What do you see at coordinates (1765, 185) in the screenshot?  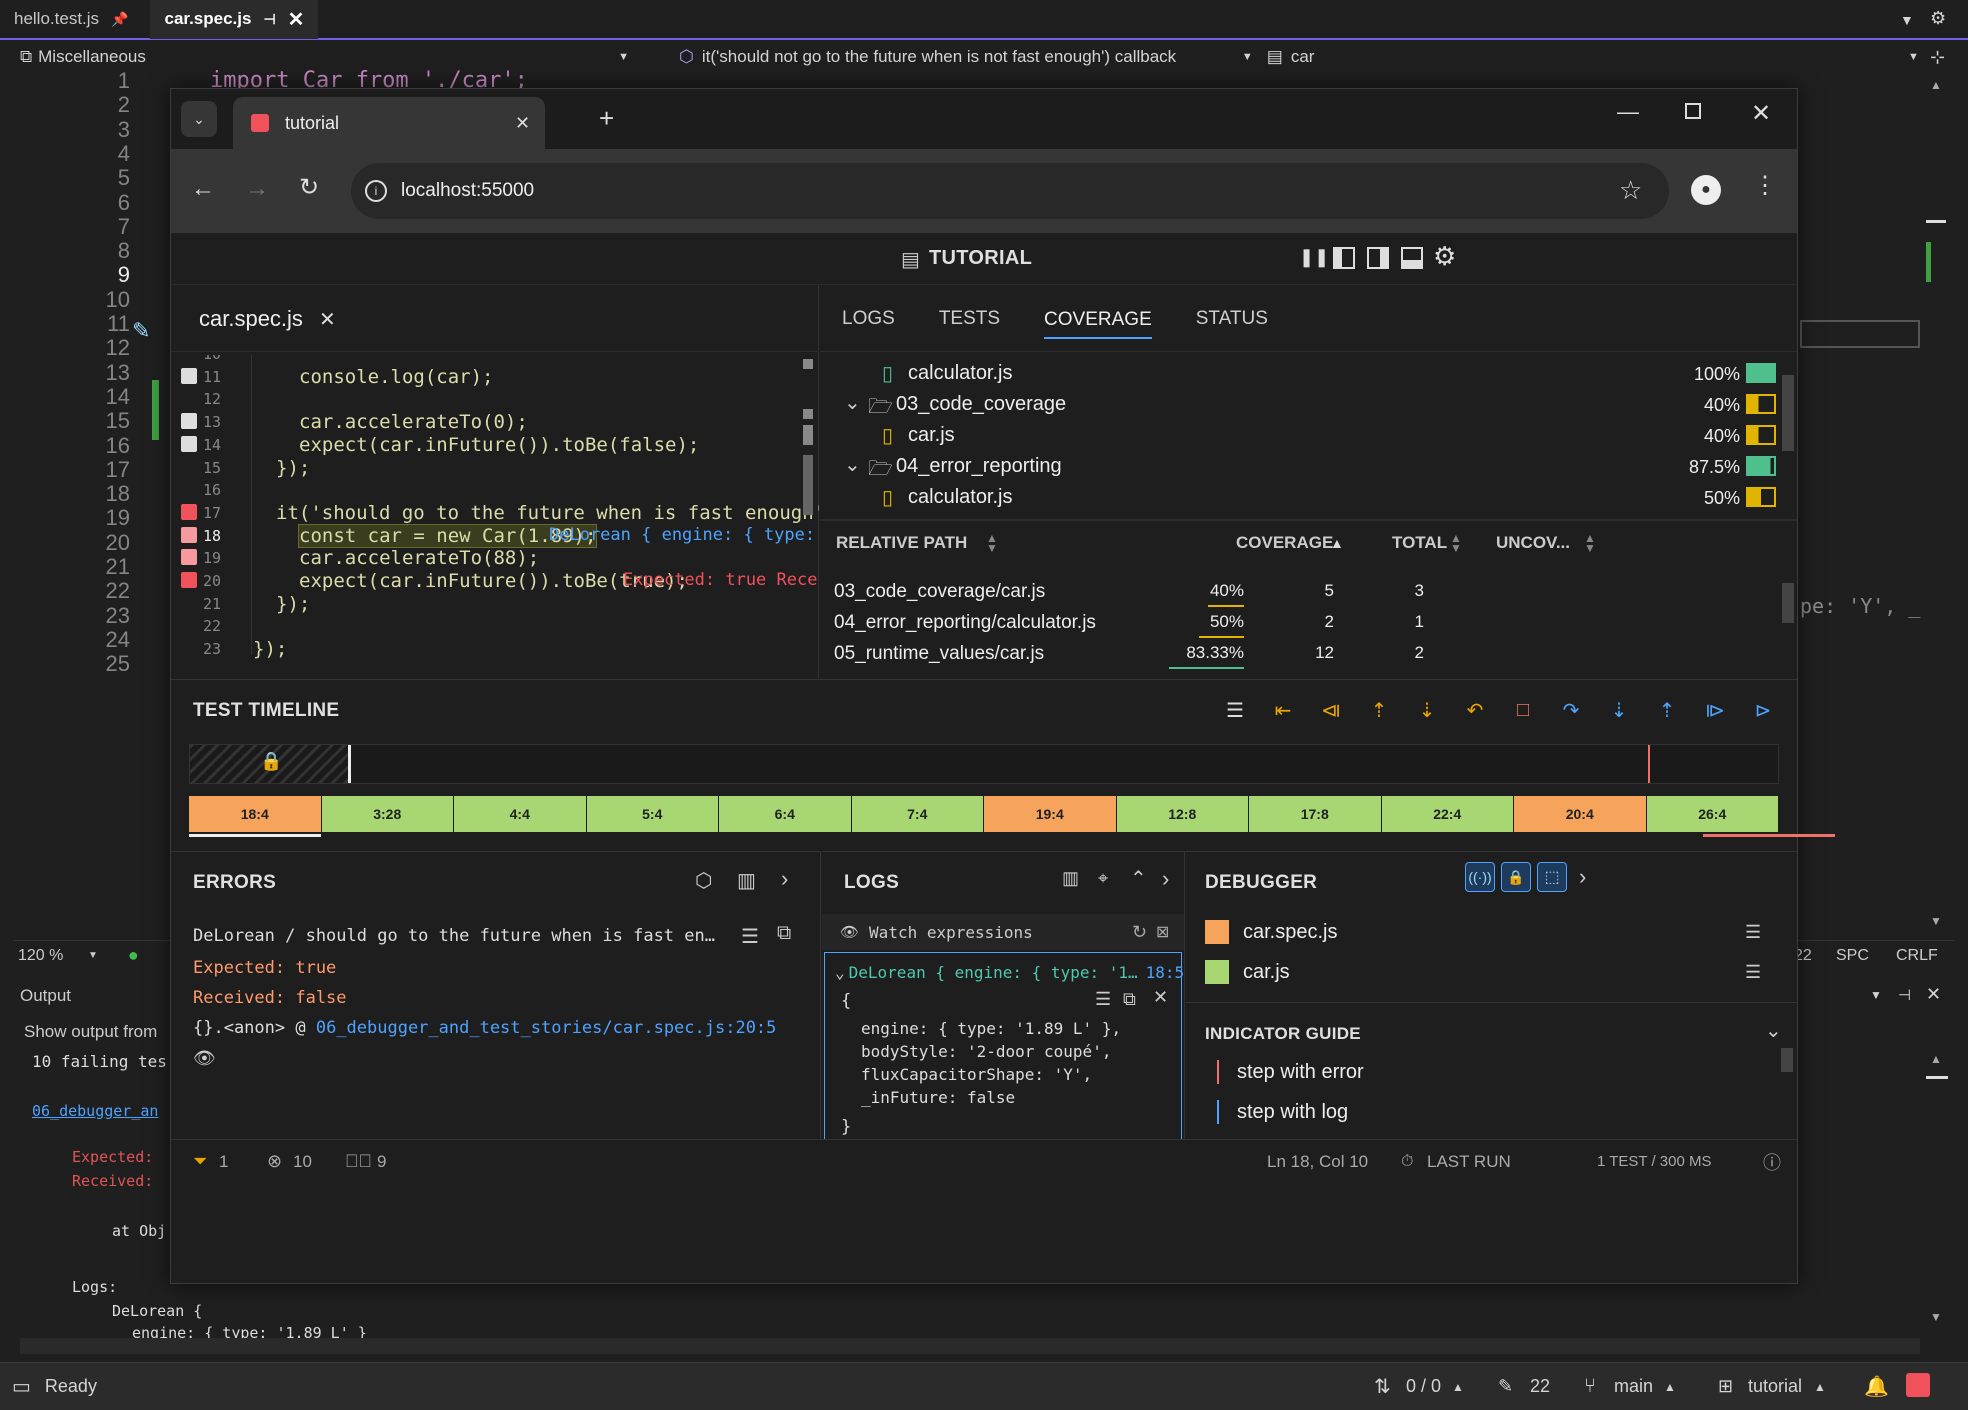 I see `browser-menu-icon: ⋮` at bounding box center [1765, 185].